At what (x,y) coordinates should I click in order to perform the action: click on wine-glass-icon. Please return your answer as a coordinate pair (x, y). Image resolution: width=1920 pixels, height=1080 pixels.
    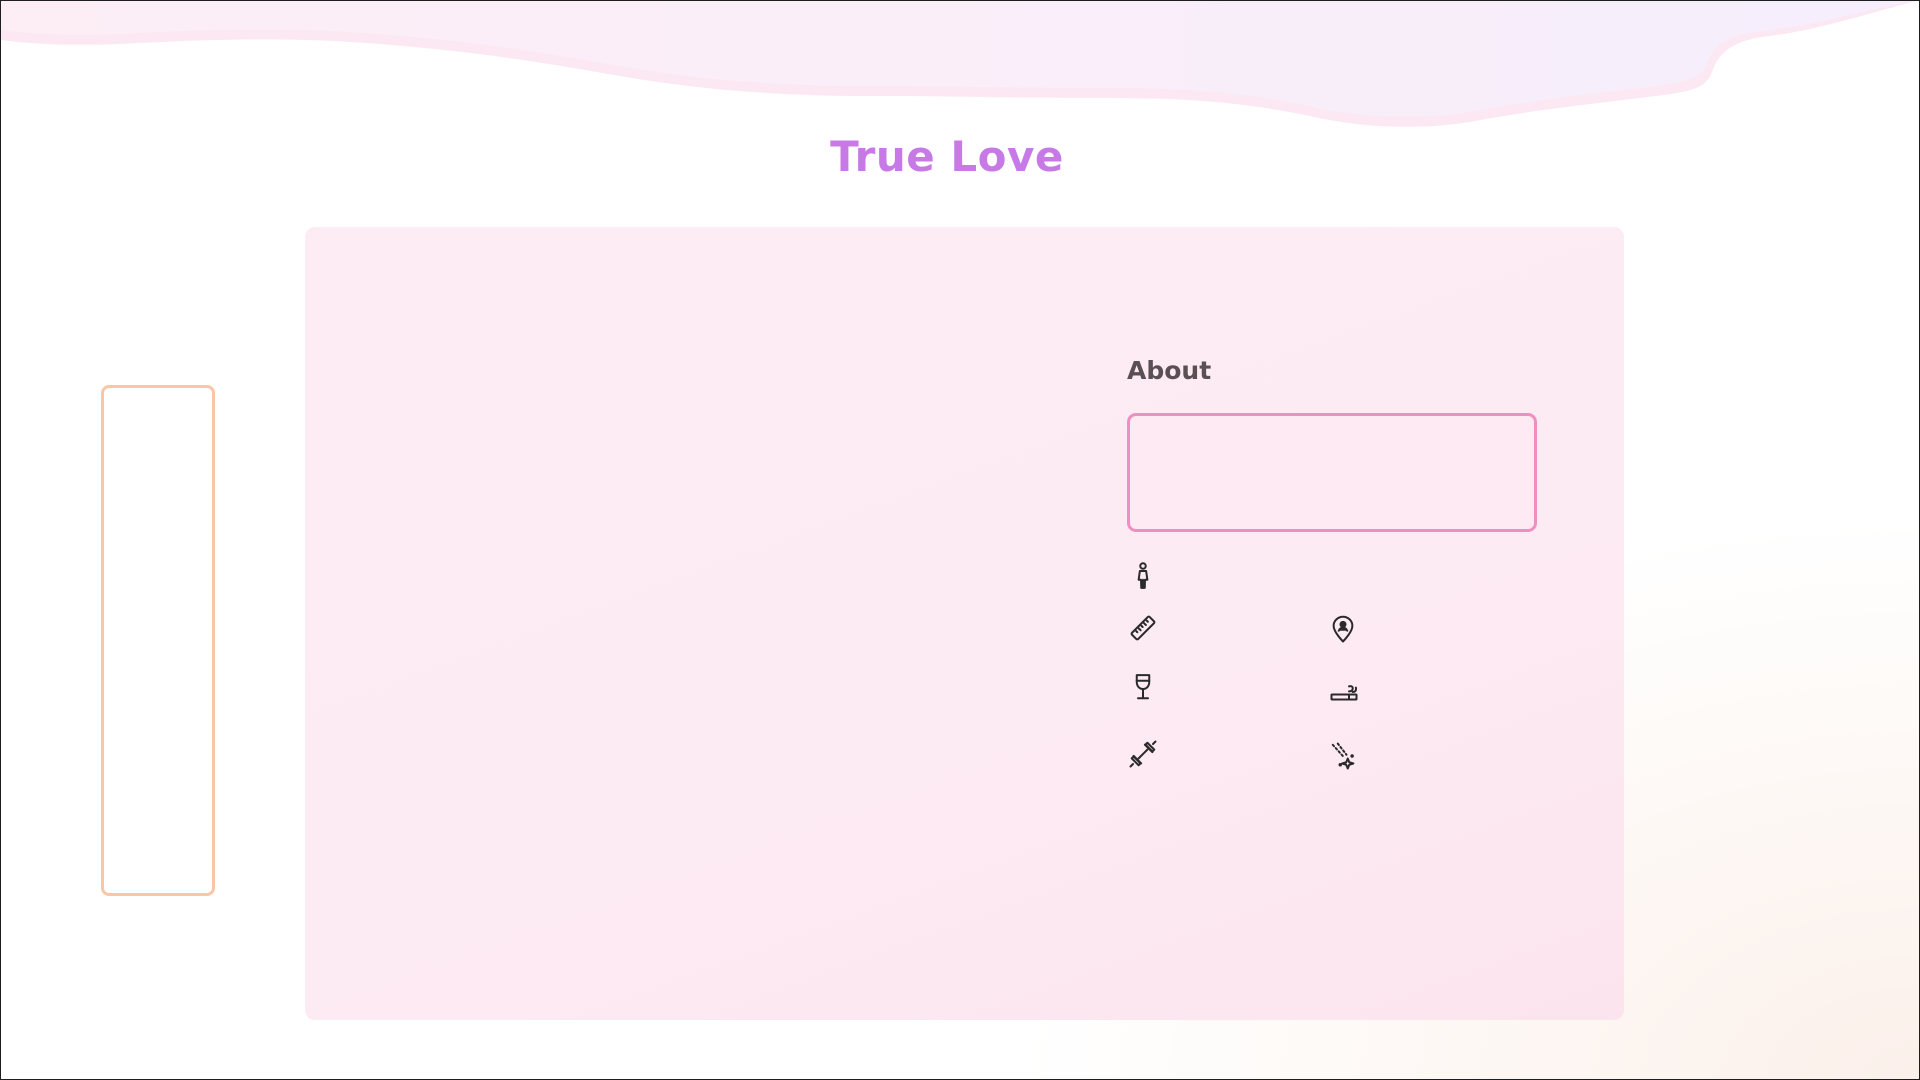
    Looking at the image, I should click on (1143, 687).